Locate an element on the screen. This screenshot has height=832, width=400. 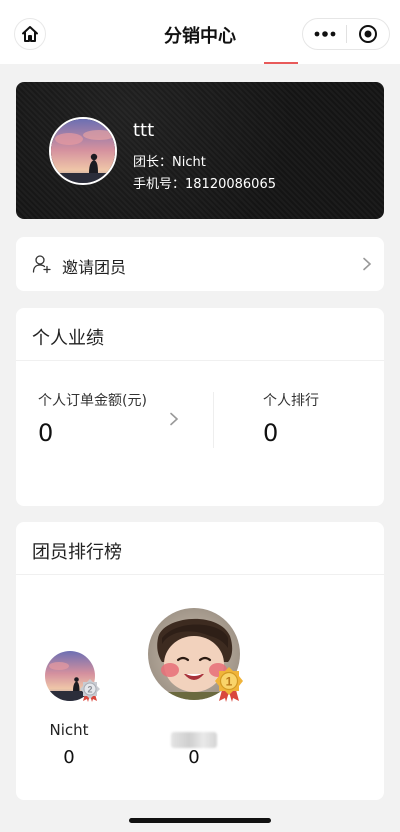
rank2-badge: 2 is located at coordinates (89, 690).